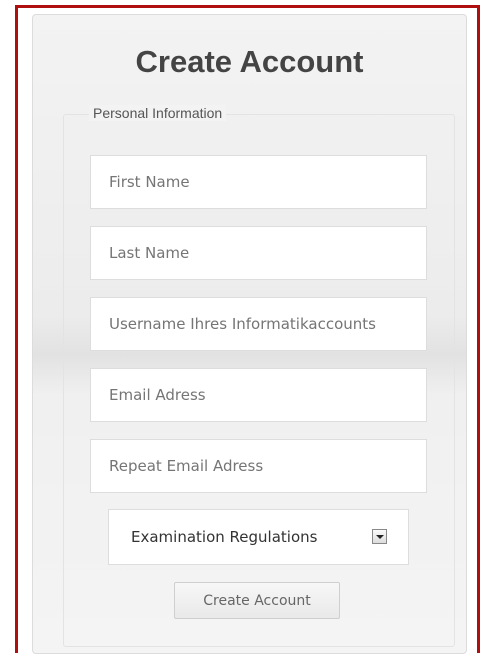  I want to click on last-name-field, so click(258, 253).